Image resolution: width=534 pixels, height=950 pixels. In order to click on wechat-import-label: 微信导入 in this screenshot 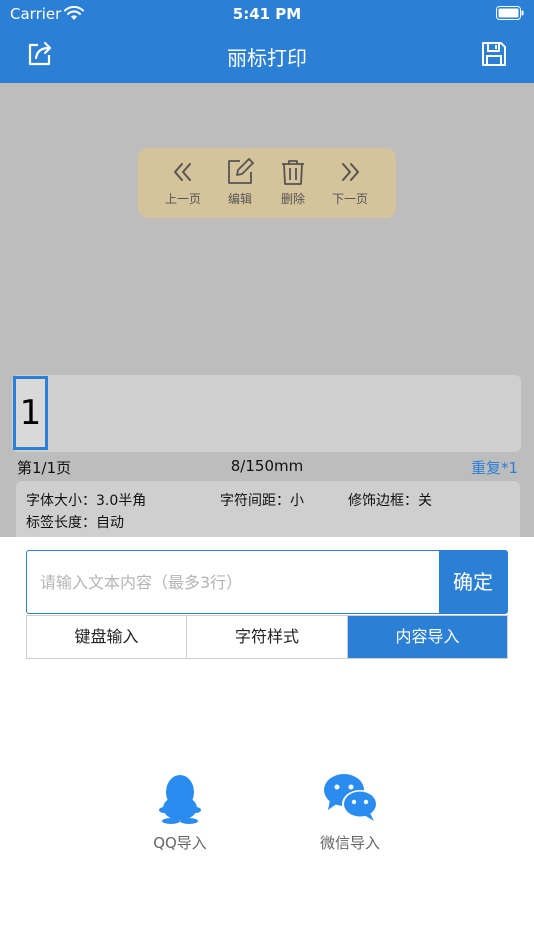, I will do `click(349, 843)`.